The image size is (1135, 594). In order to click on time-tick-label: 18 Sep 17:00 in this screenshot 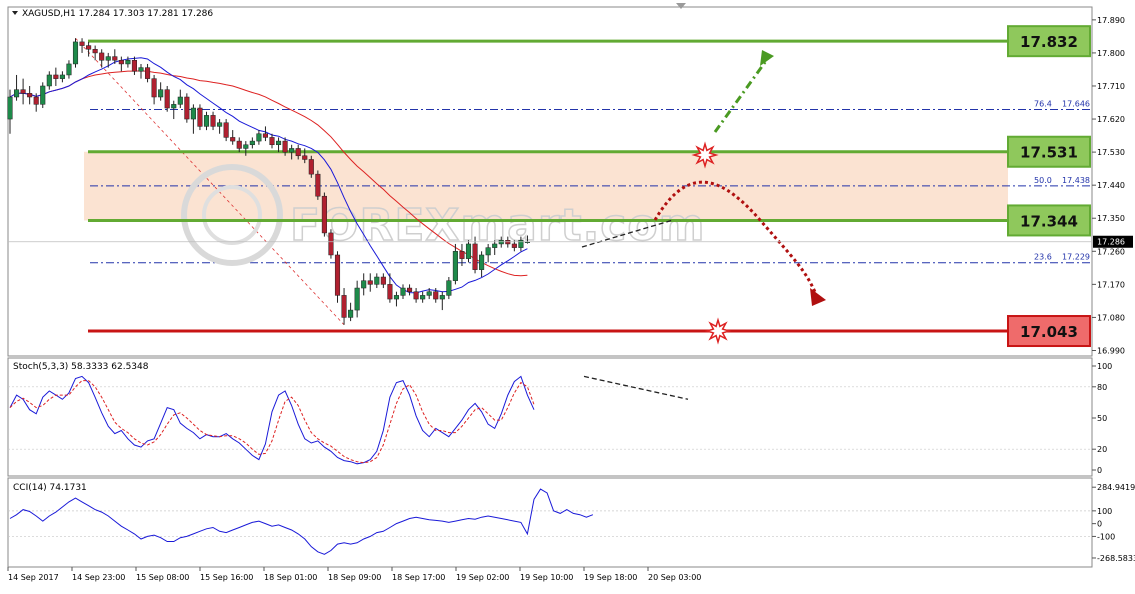, I will do `click(418, 577)`.